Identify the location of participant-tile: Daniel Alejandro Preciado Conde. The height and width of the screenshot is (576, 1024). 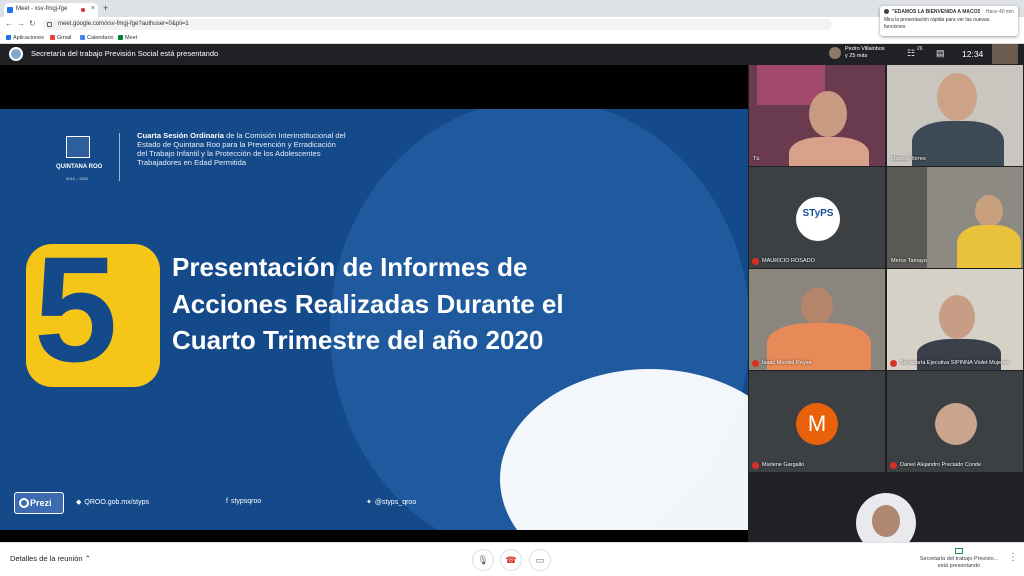
(955, 421).